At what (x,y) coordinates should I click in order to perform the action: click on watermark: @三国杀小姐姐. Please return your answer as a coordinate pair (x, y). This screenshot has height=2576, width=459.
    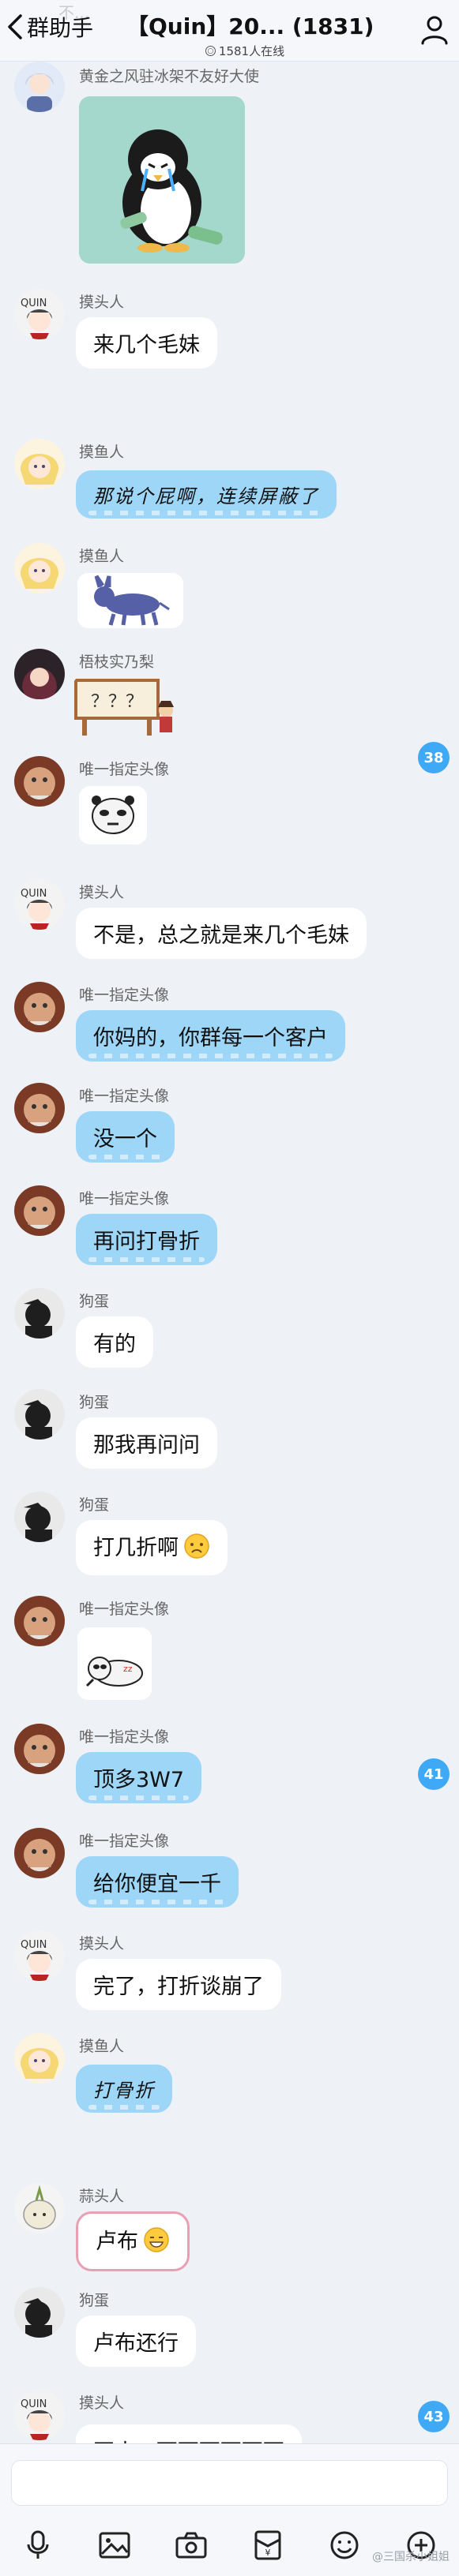
    Looking at the image, I should click on (411, 2557).